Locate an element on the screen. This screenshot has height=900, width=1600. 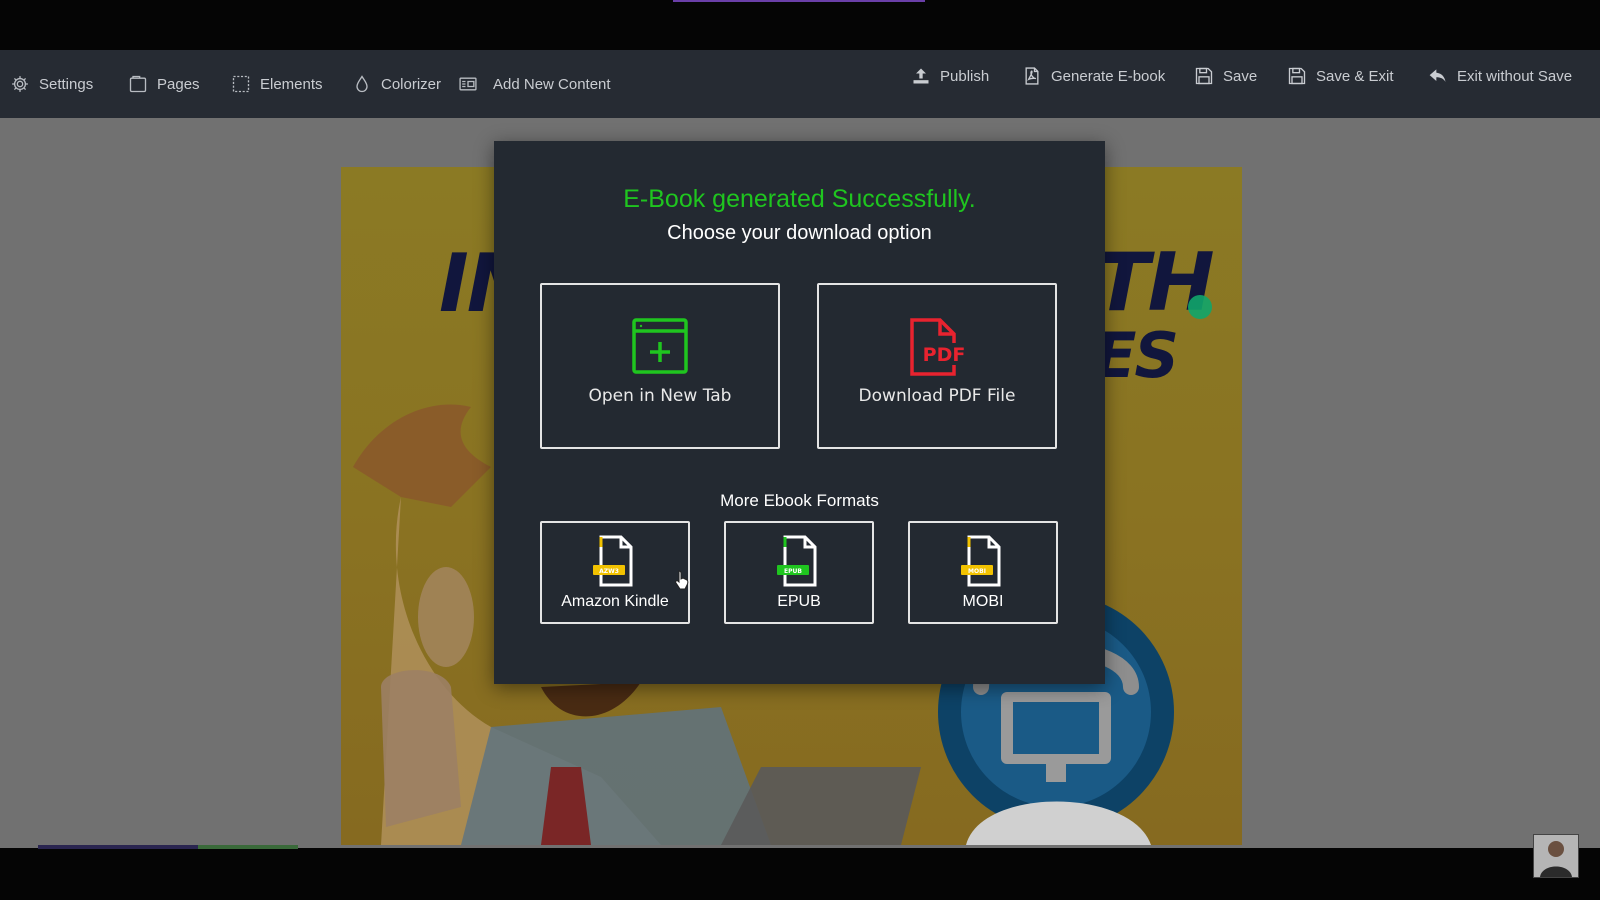
upload-icon is located at coordinates (921, 76).